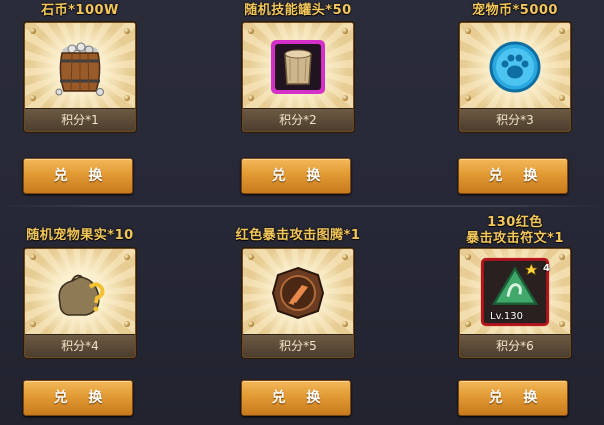 This screenshot has height=425, width=604. What do you see at coordinates (298, 235) in the screenshot?
I see `item-title: 红色暴击攻击图腾*1` at bounding box center [298, 235].